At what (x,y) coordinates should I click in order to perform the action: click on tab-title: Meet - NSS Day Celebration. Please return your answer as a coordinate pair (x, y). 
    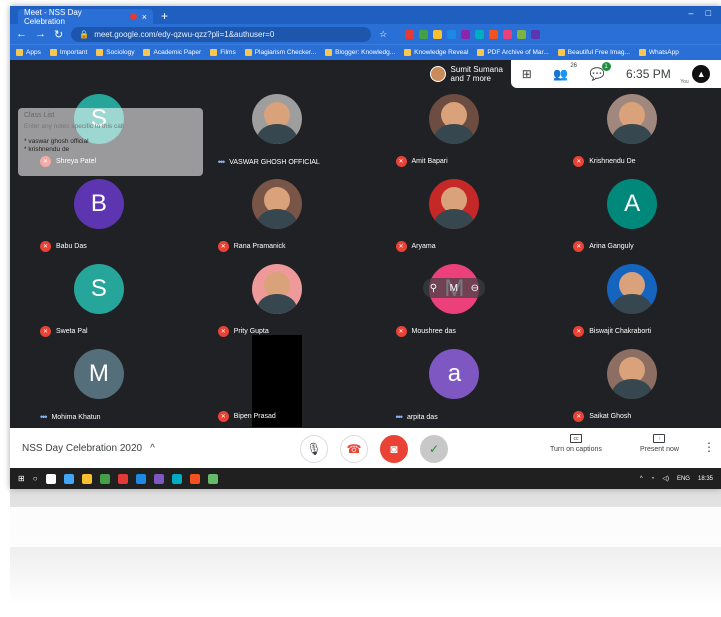
    Looking at the image, I should click on (53, 16).